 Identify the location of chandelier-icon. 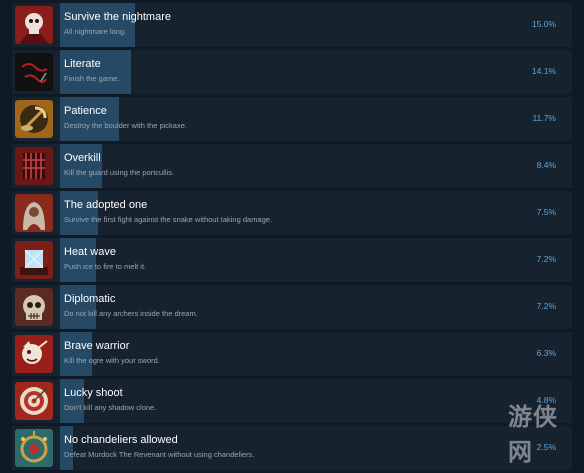
(34, 448).